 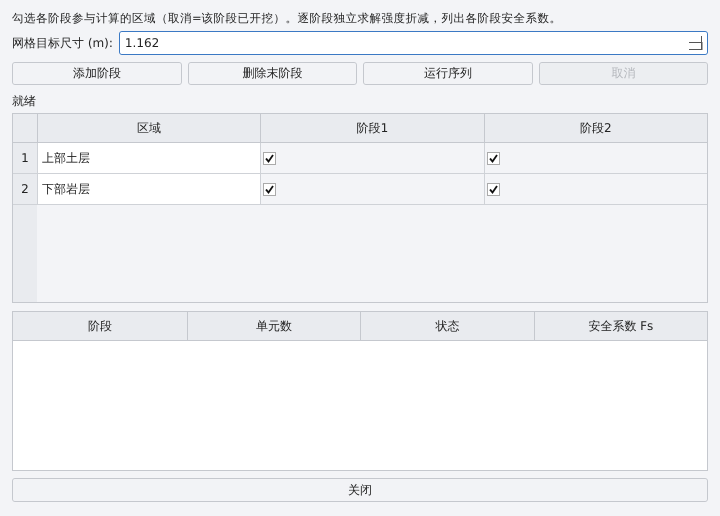 What do you see at coordinates (372, 128) in the screenshot?
I see `column-header: 阶段1` at bounding box center [372, 128].